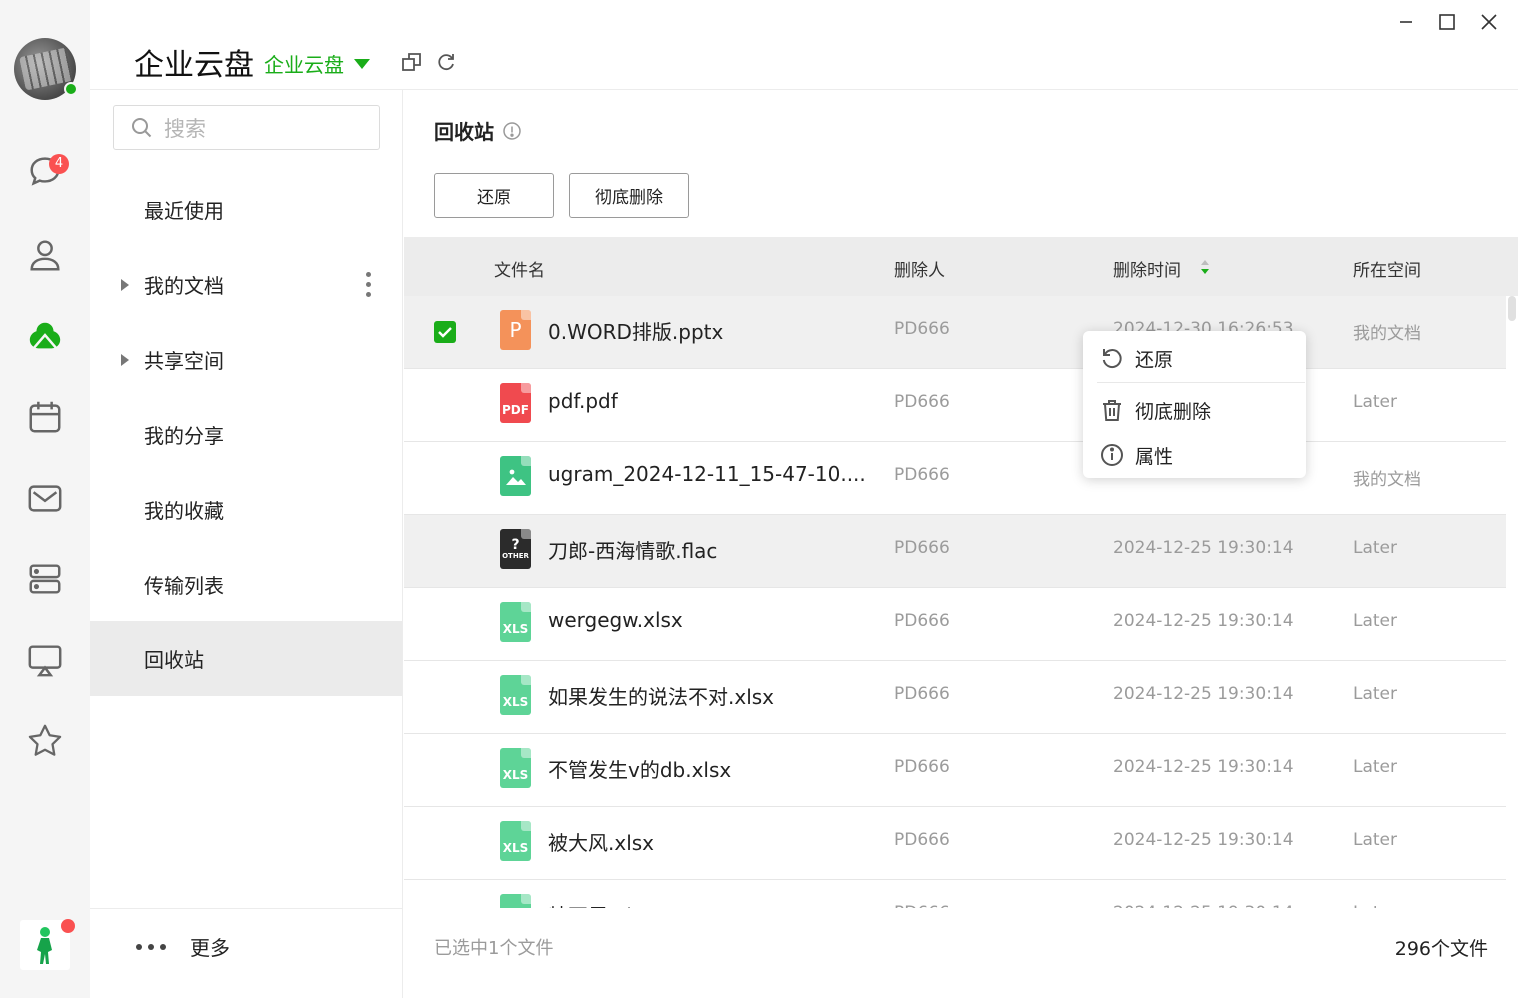  I want to click on search-placeholder: 搜索, so click(185, 128).